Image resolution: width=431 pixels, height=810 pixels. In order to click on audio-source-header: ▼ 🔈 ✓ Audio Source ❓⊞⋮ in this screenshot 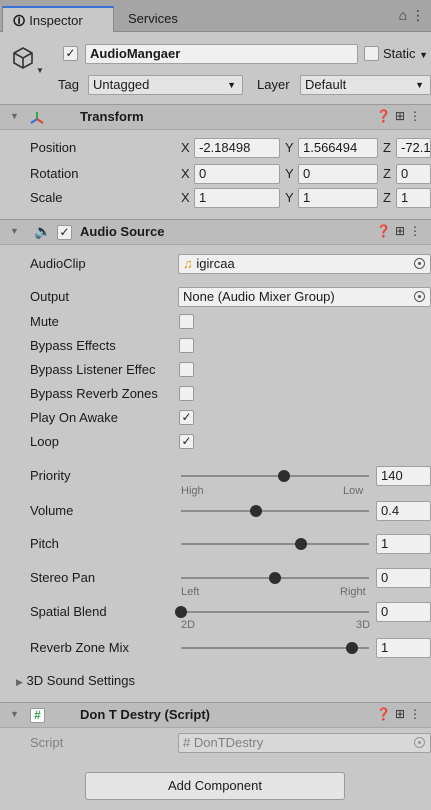, I will do `click(215, 232)`.